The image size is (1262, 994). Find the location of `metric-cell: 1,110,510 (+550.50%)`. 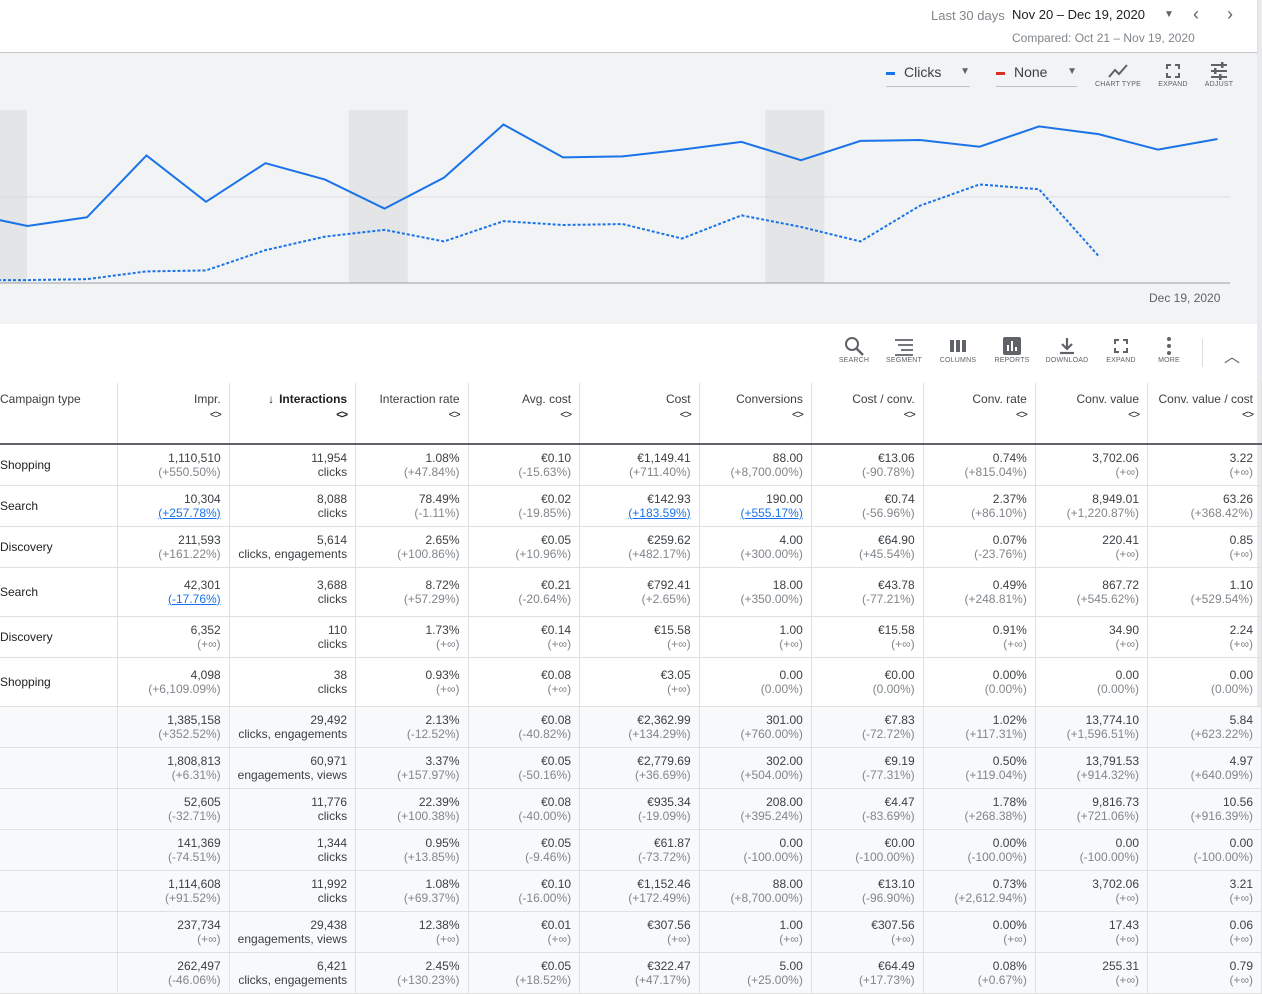

metric-cell: 1,110,510 (+550.50%) is located at coordinates (173, 465).